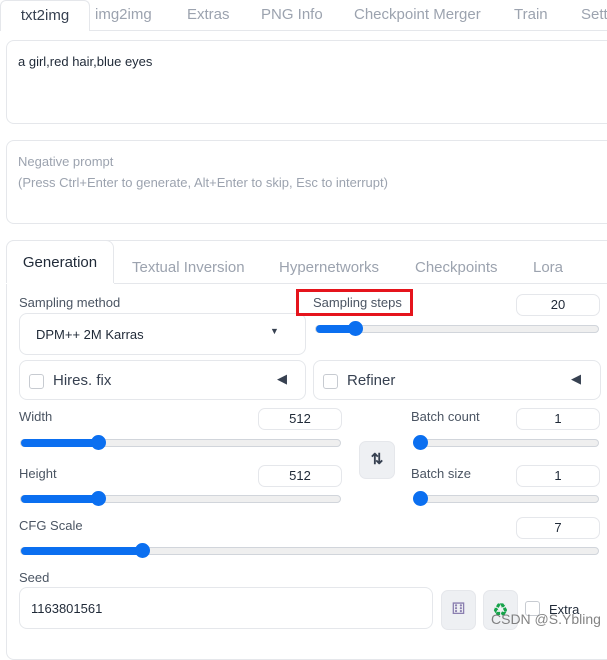  What do you see at coordinates (306, 82) in the screenshot?
I see `prompt-input: a girl,red hair,blue eyes` at bounding box center [306, 82].